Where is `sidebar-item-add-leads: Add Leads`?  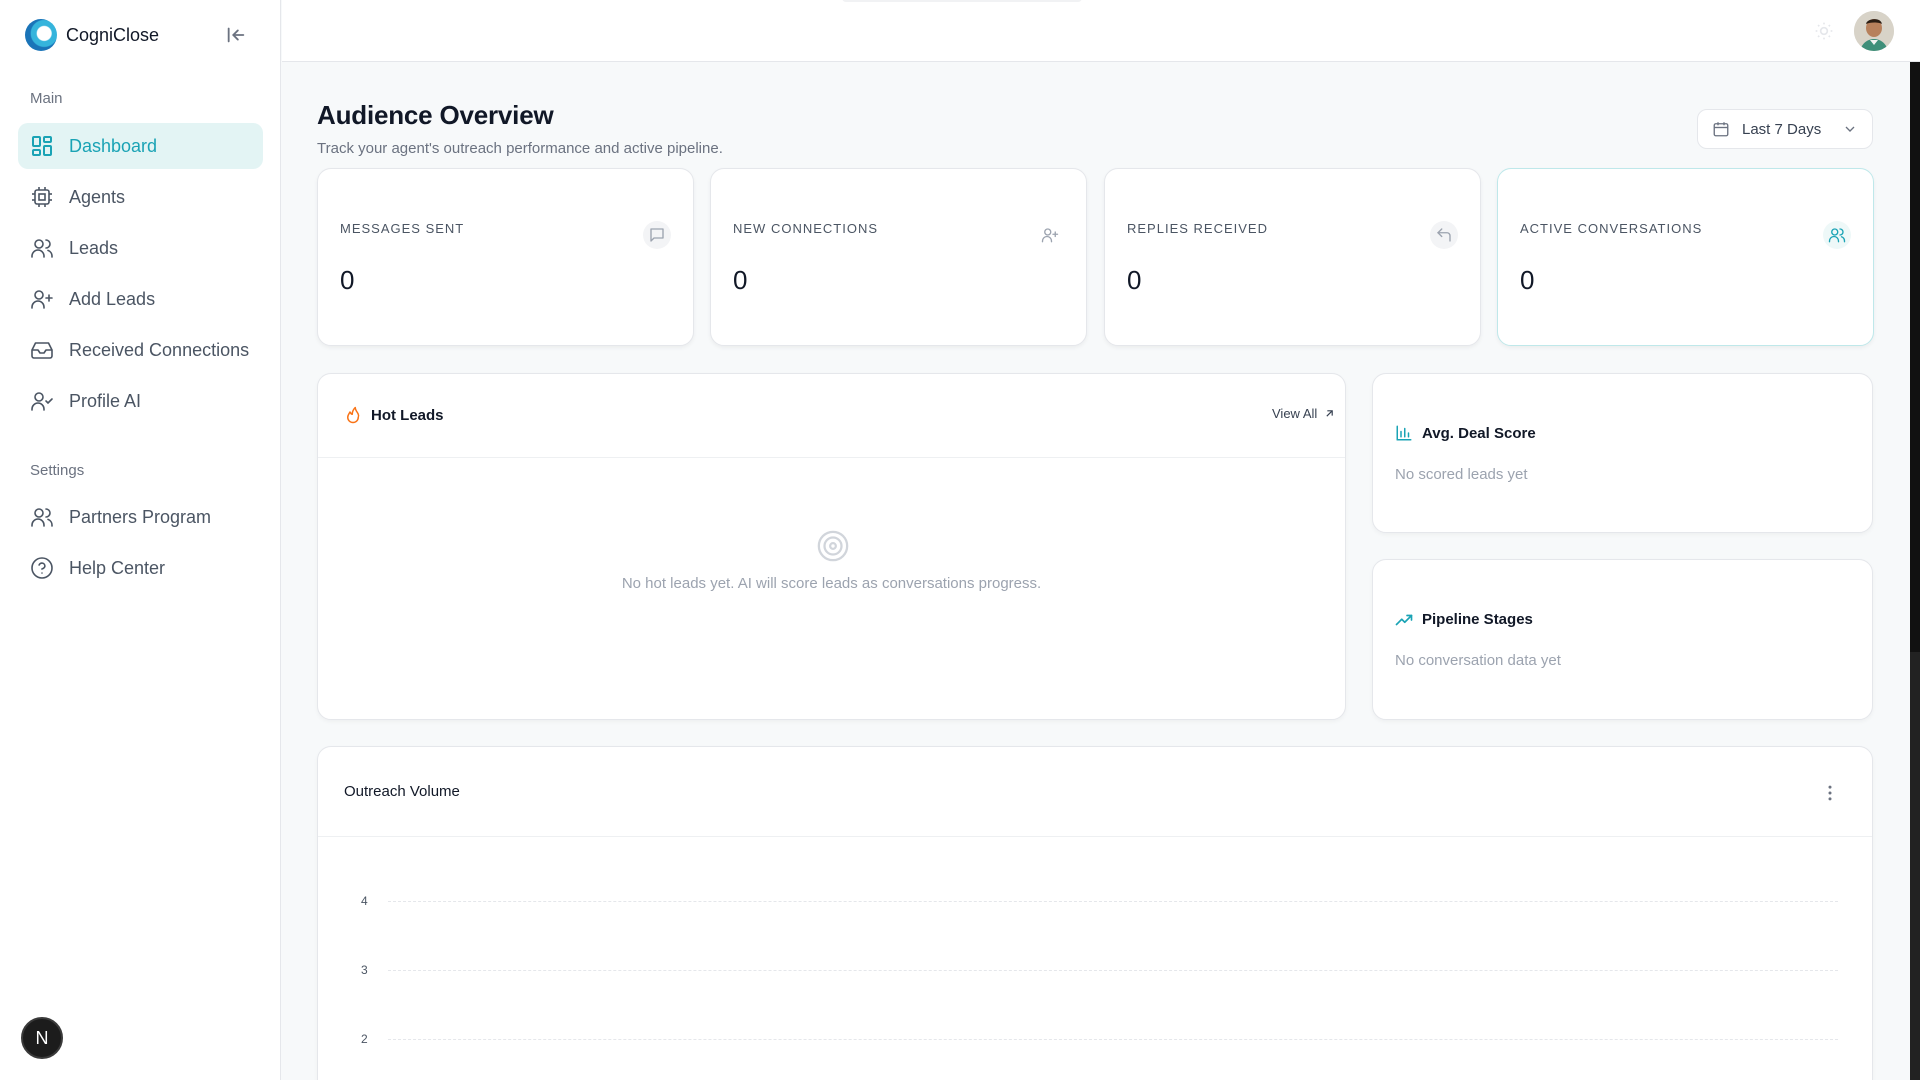
sidebar-item-add-leads: Add Leads is located at coordinates (140, 299).